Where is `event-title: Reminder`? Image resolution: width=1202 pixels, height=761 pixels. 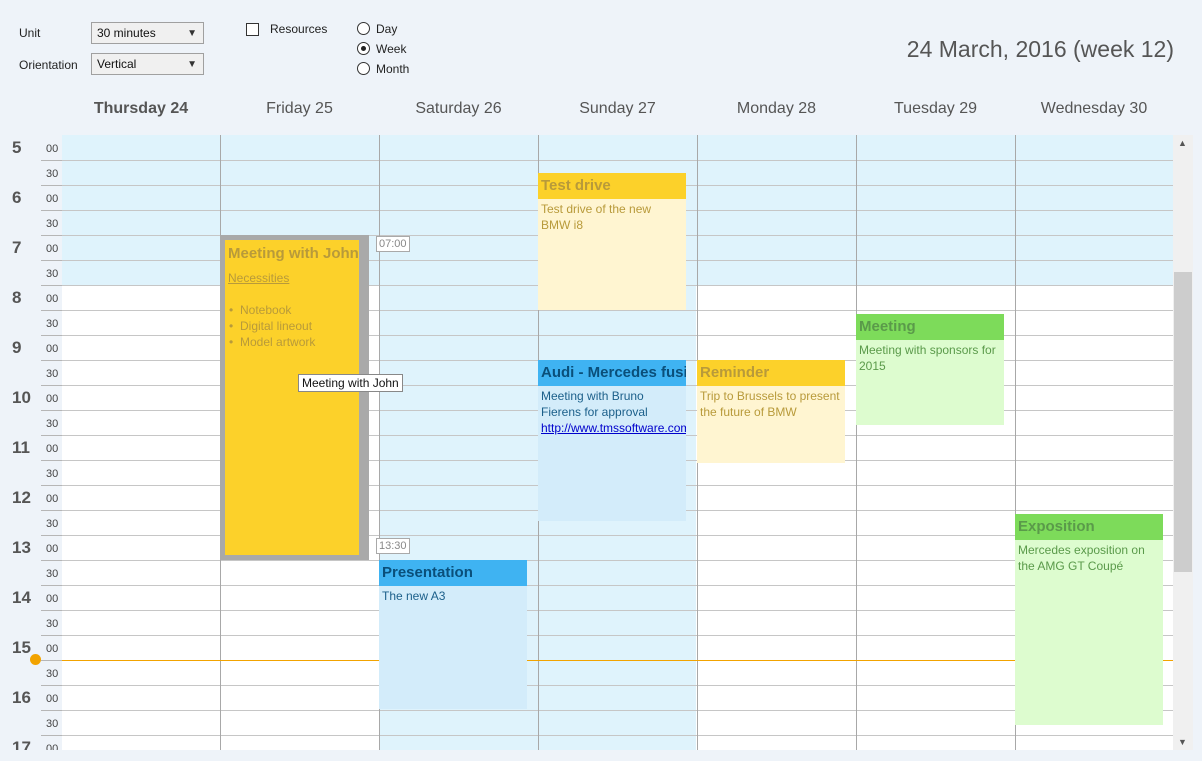
event-title: Reminder is located at coordinates (771, 373).